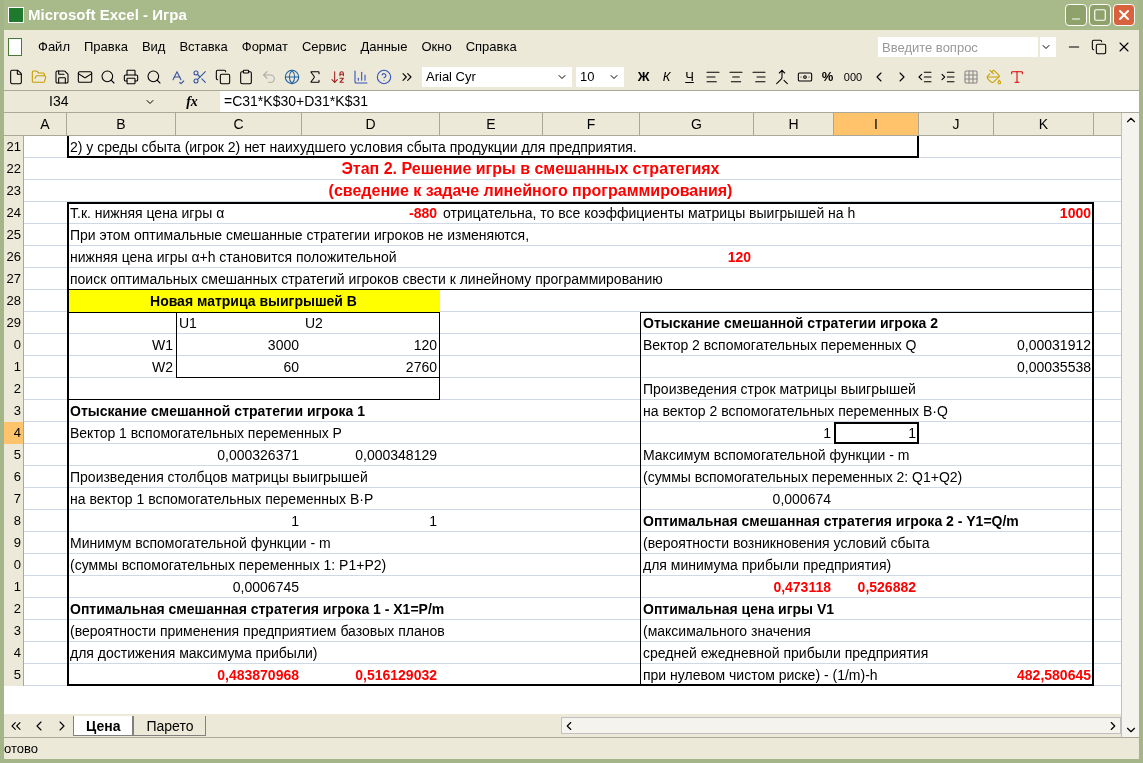 This screenshot has height=763, width=1143. Describe the element at coordinates (105, 47) in the screenshot. I see `menu-item: Правка` at that location.